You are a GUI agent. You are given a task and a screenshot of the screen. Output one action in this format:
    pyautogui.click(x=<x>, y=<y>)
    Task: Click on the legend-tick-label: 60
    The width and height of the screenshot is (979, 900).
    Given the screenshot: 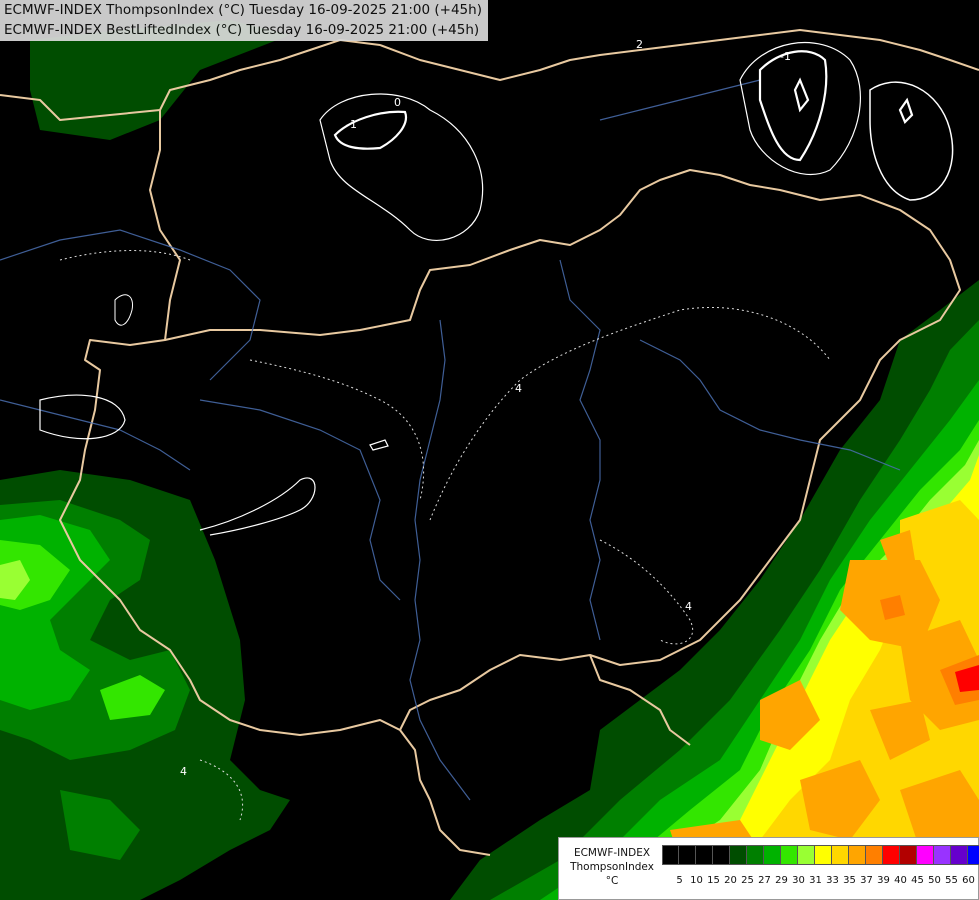 What is the action you would take?
    pyautogui.click(x=968, y=880)
    